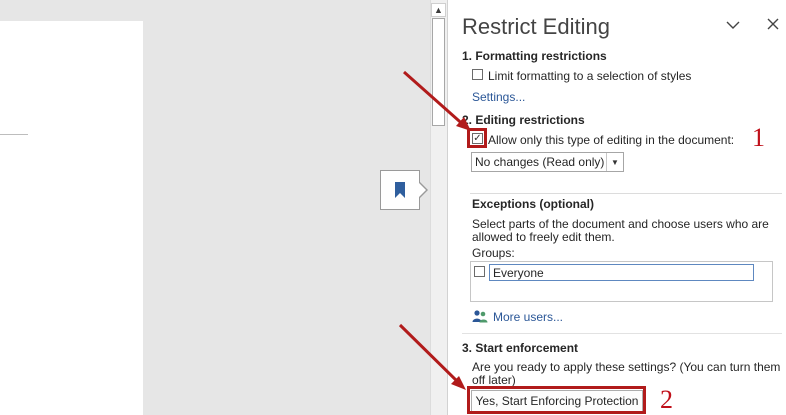 Image resolution: width=786 pixels, height=415 pixels. What do you see at coordinates (733, 25) in the screenshot?
I see `chevron-down-icon` at bounding box center [733, 25].